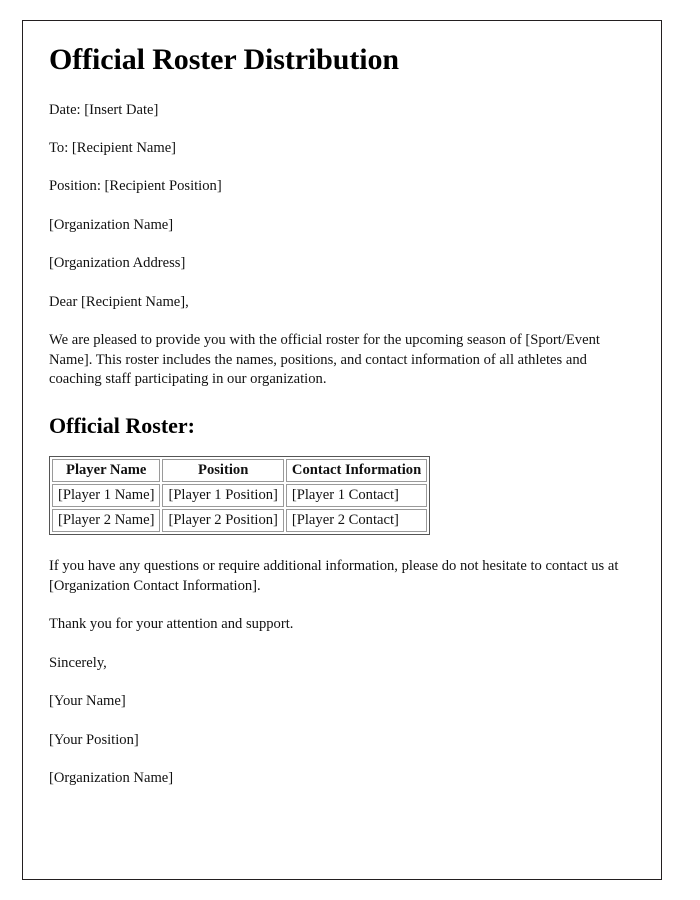 This screenshot has width=700, height=900. What do you see at coordinates (104, 109) in the screenshot?
I see `header-line-date: Date: [Insert Date]` at bounding box center [104, 109].